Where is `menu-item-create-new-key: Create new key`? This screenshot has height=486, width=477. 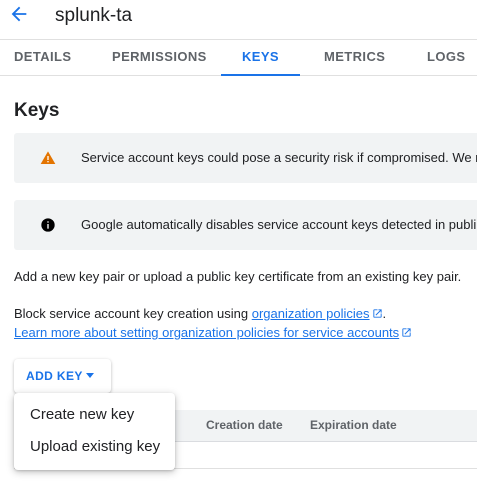
menu-item-create-new-key: Create new key is located at coordinates (94, 415).